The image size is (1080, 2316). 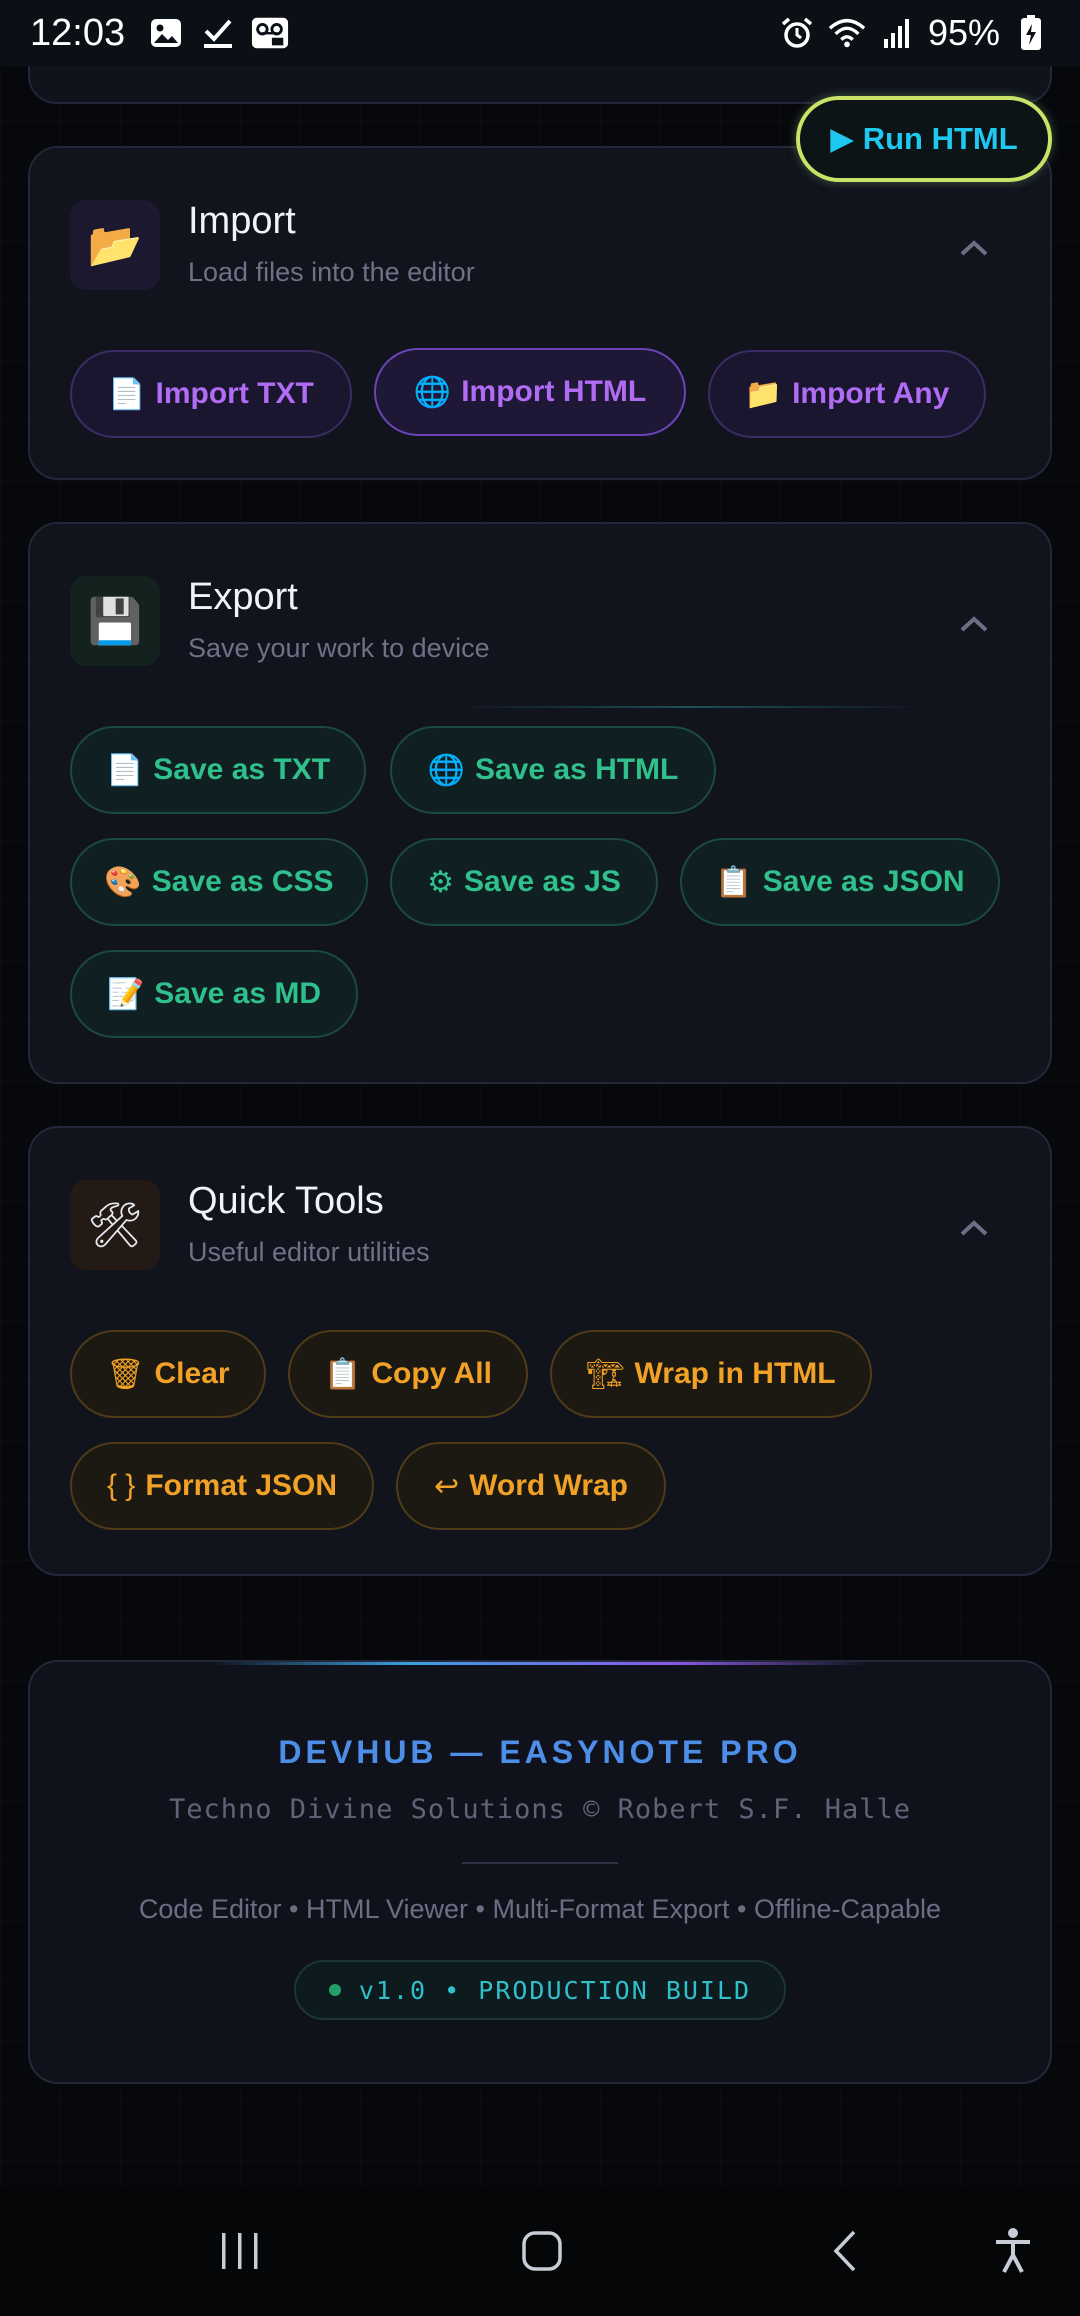 What do you see at coordinates (78, 32) in the screenshot?
I see `status-time: 12:03` at bounding box center [78, 32].